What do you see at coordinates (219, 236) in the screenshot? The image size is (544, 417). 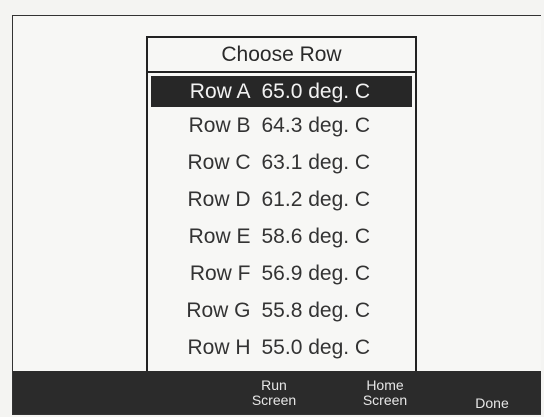 I see `row-name: Row E` at bounding box center [219, 236].